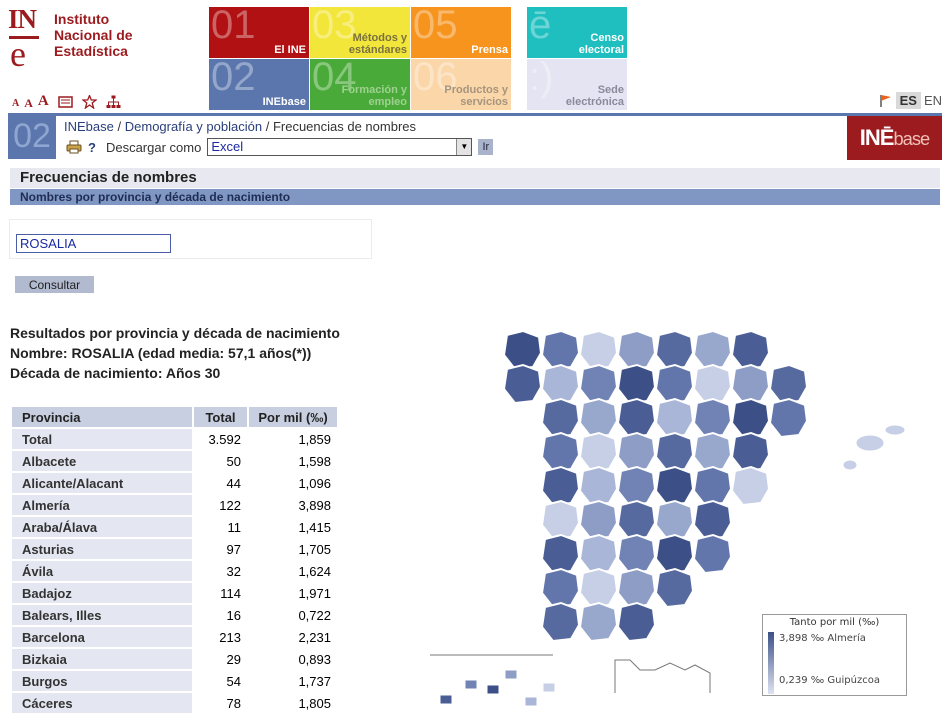  I want to click on consultar-button: Consultar, so click(54, 284).